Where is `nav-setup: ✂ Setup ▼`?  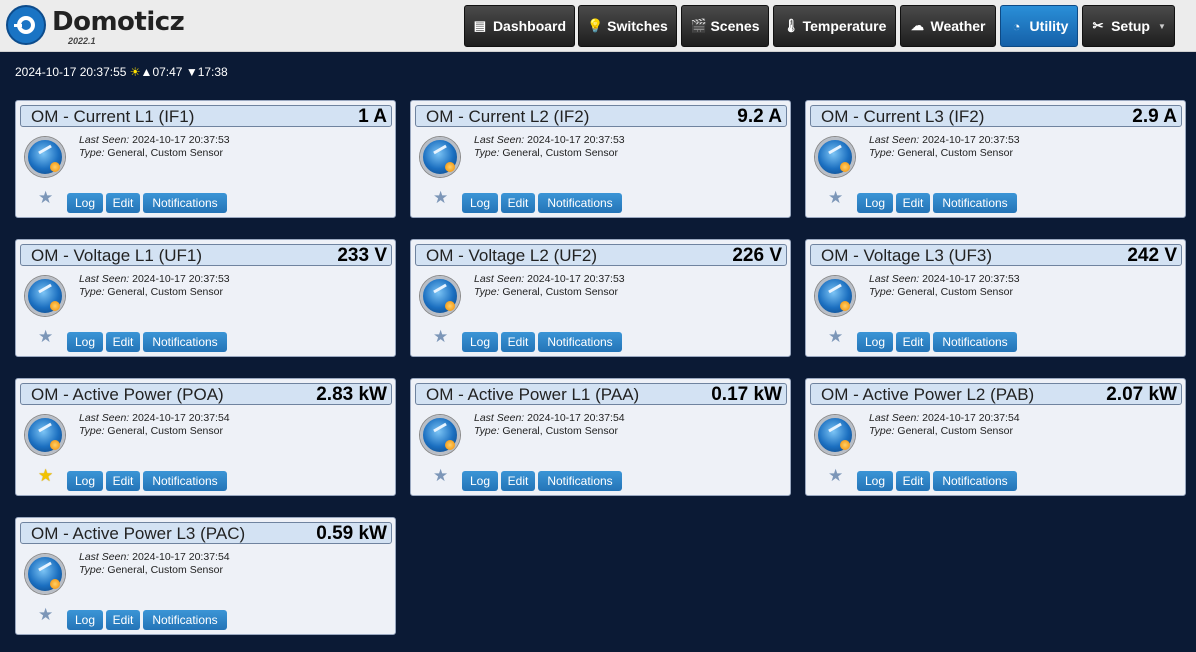
nav-setup: ✂ Setup ▼ is located at coordinates (1128, 26).